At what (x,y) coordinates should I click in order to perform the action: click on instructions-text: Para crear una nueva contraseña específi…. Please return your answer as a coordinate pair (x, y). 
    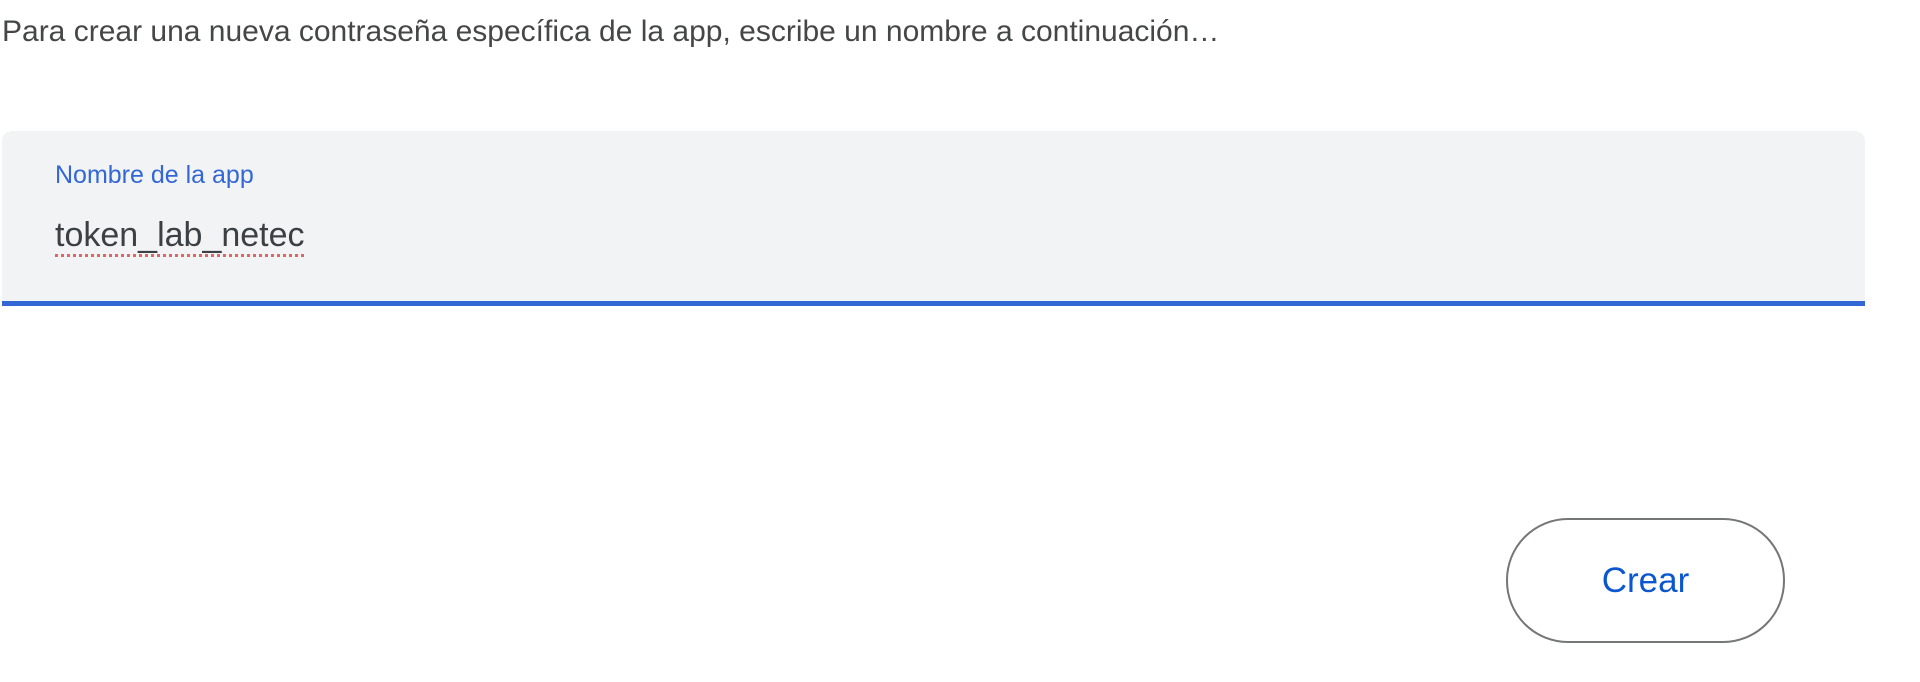
    Looking at the image, I should click on (611, 31).